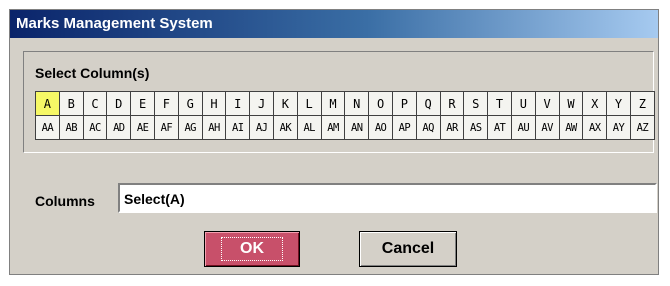  I want to click on select-column-label: Select Column(s), so click(92, 73).